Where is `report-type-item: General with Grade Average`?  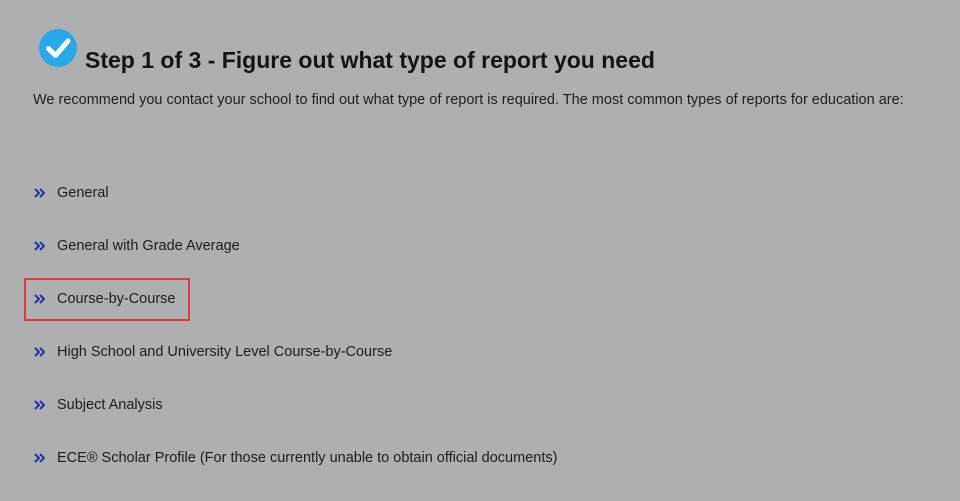 report-type-item: General with Grade Average is located at coordinates (295, 262).